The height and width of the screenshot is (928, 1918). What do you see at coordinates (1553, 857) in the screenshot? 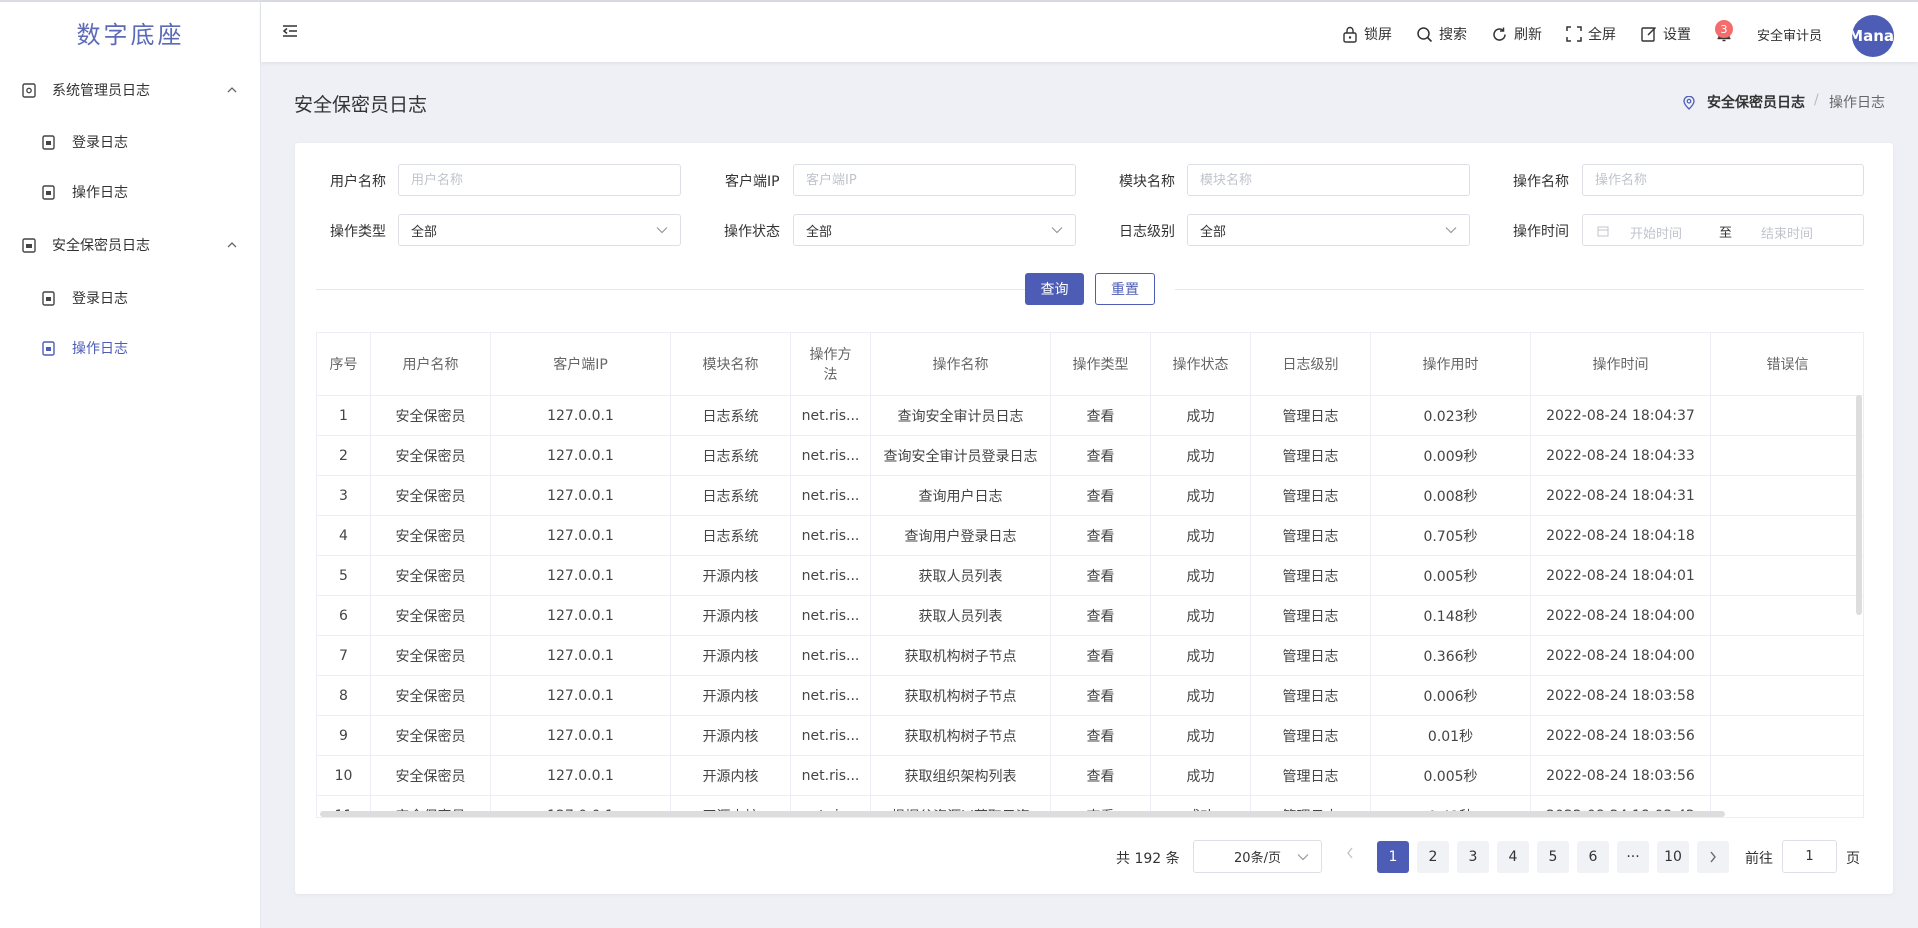
I see `page-number-button: 5` at bounding box center [1553, 857].